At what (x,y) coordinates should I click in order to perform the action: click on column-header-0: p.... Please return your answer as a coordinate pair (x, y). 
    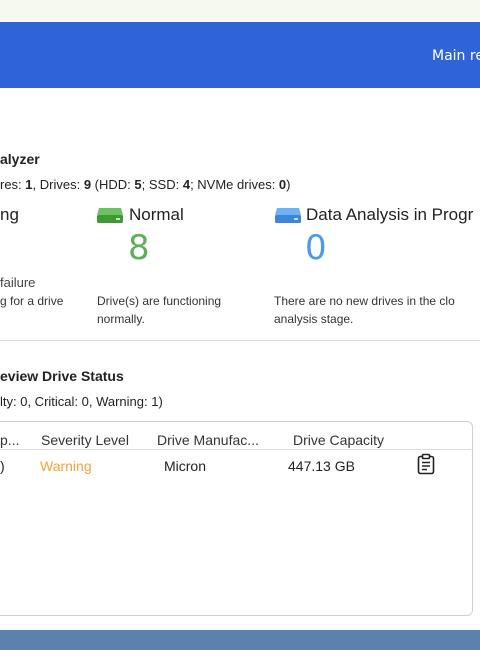
    Looking at the image, I should click on (9, 440).